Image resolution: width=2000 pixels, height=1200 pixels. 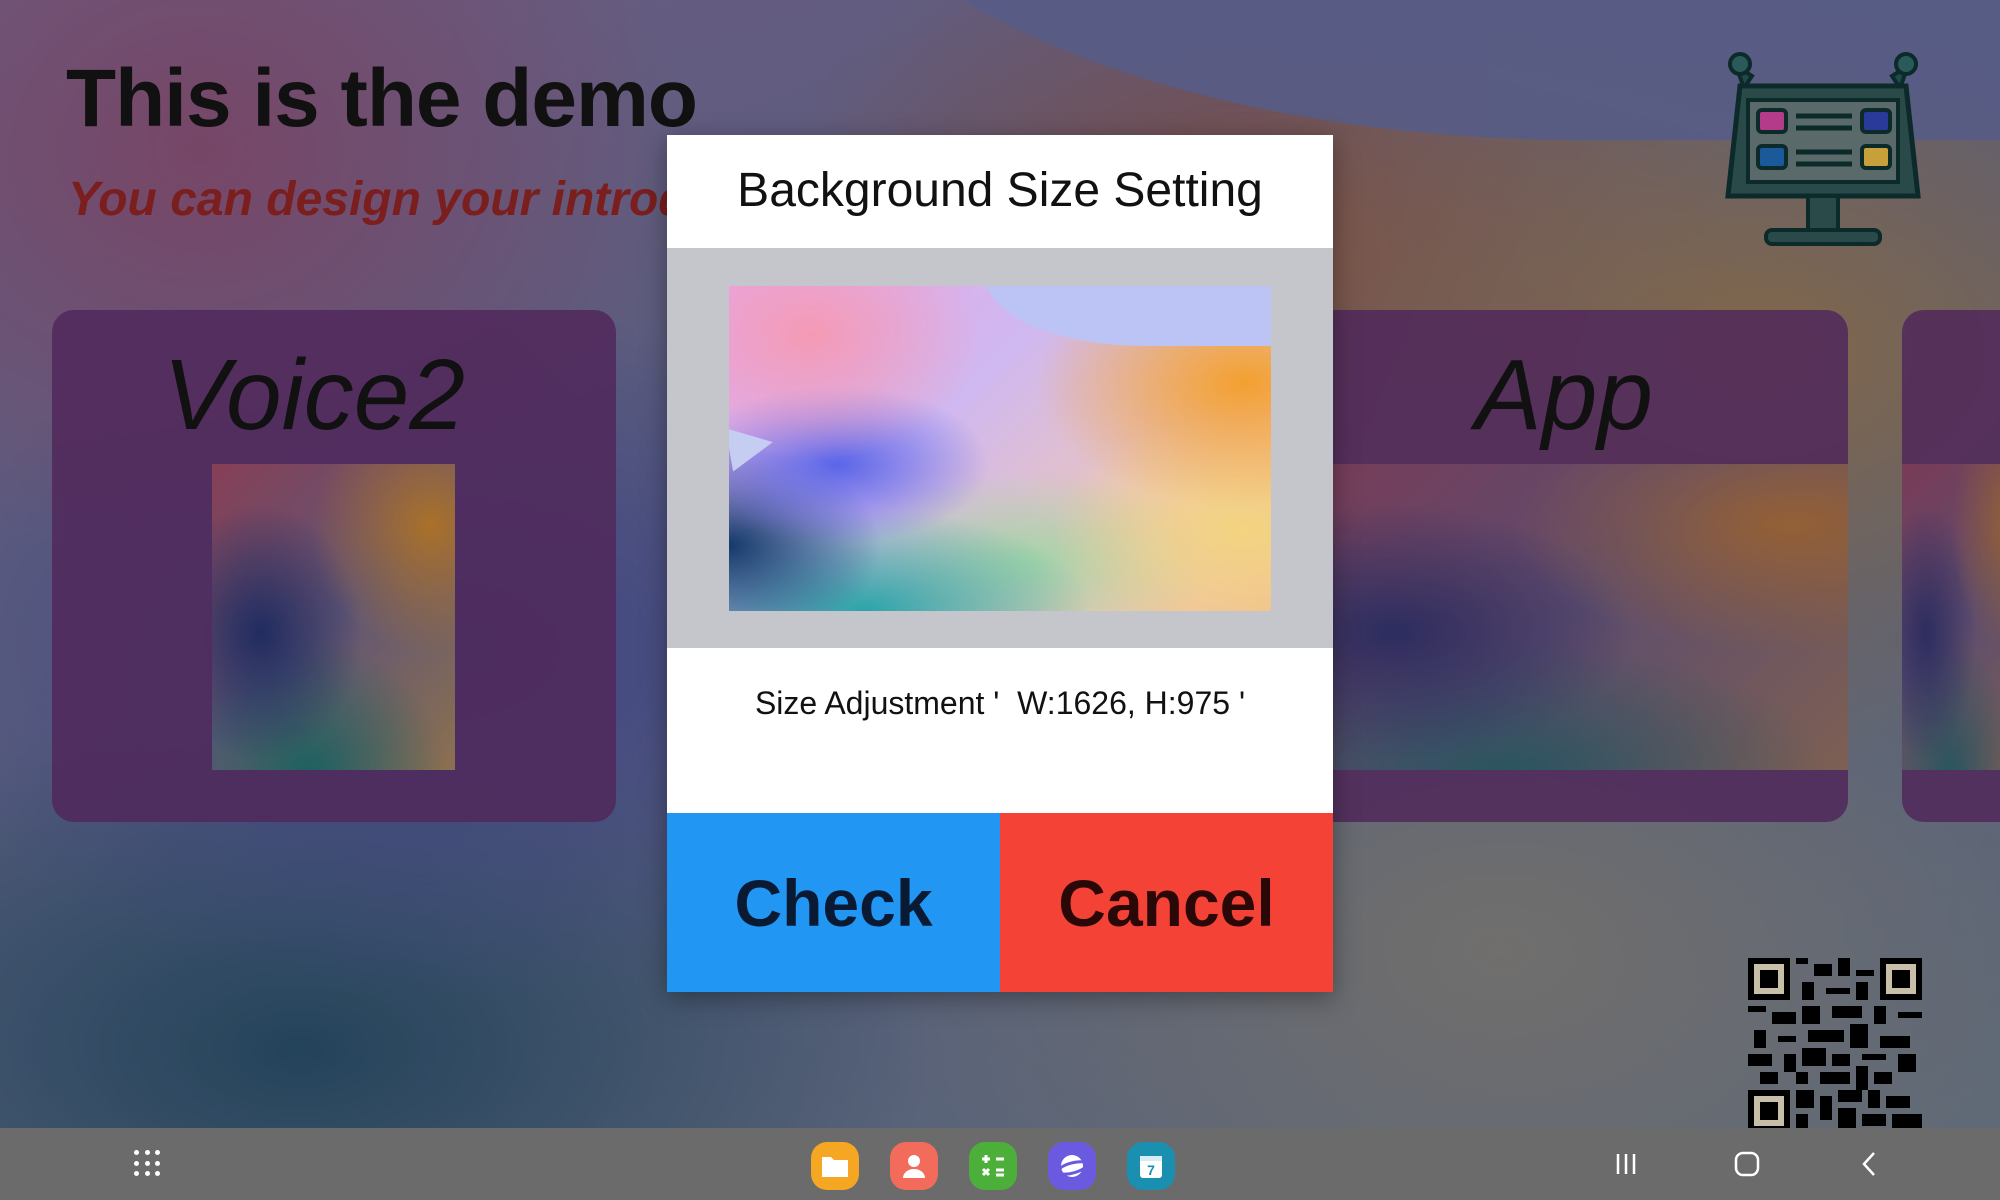 What do you see at coordinates (1747, 1164) in the screenshot?
I see `home-icon` at bounding box center [1747, 1164].